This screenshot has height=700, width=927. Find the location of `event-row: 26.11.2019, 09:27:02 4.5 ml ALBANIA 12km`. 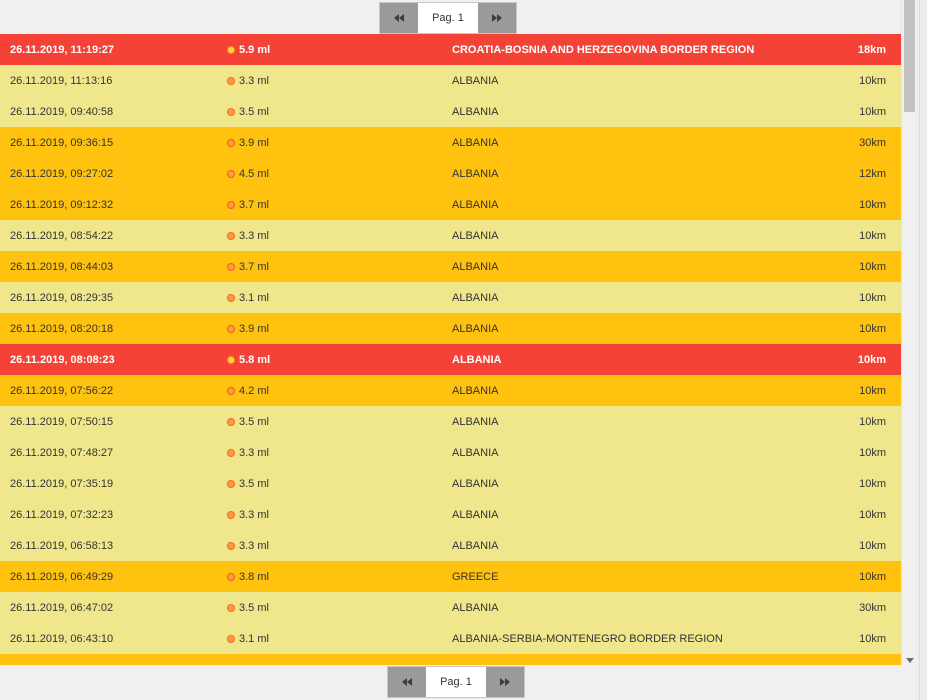

event-row: 26.11.2019, 09:27:02 4.5 ml ALBANIA 12km is located at coordinates (450, 173).